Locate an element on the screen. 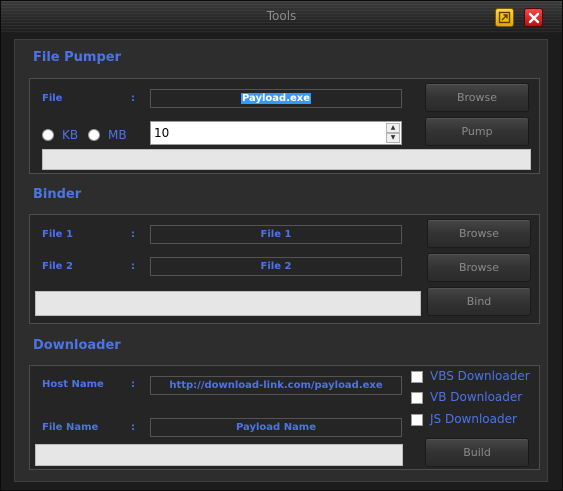 This screenshot has height=491, width=563. binder-browse1-button: Browse is located at coordinates (479, 233).